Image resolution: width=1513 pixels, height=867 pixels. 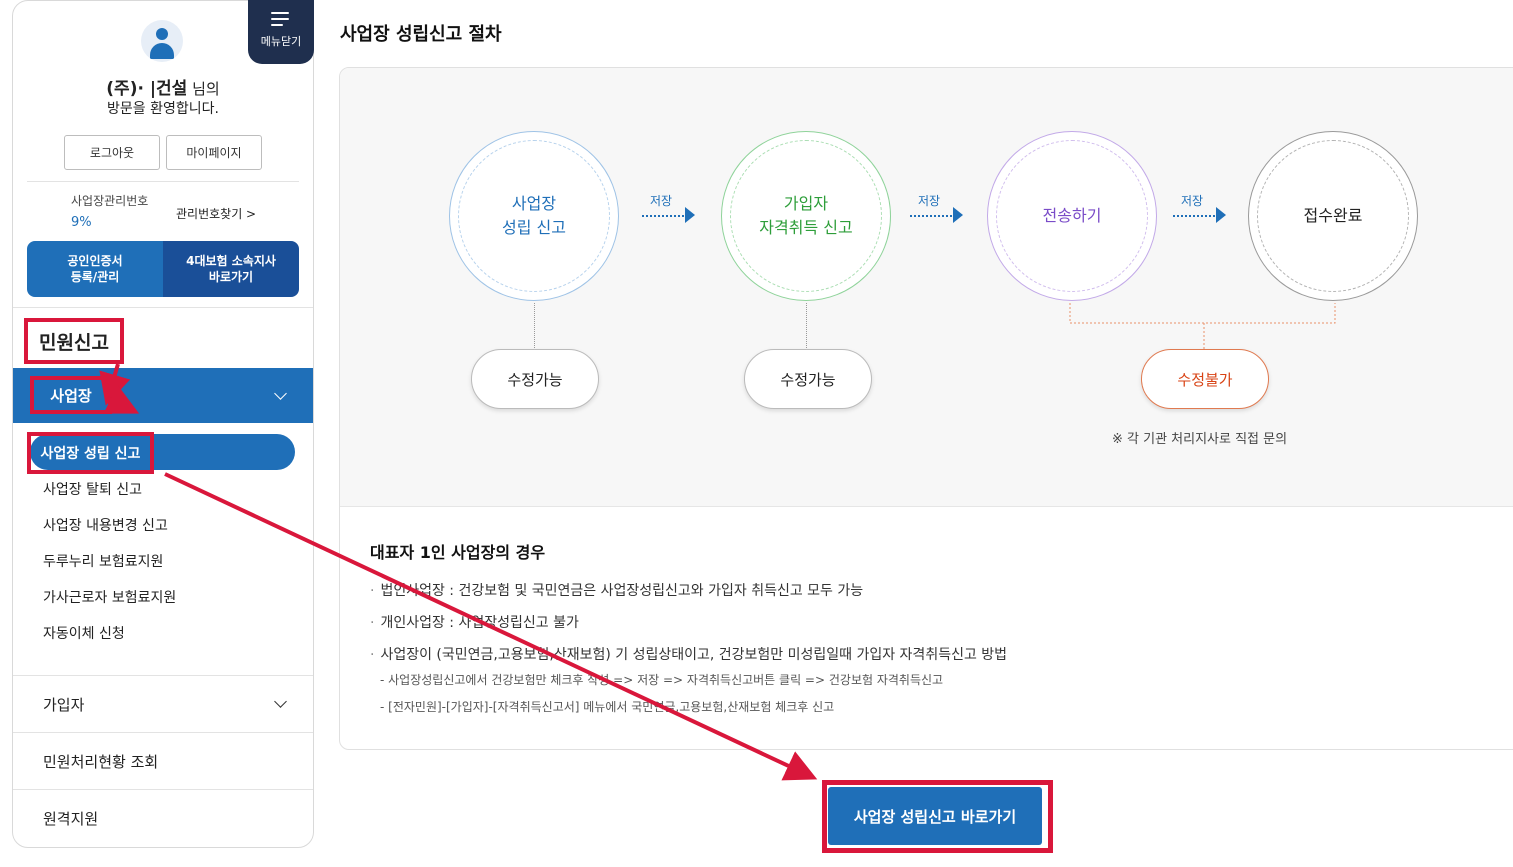 I want to click on step-business-establish: 사업장 성립 신고, so click(x=534, y=216).